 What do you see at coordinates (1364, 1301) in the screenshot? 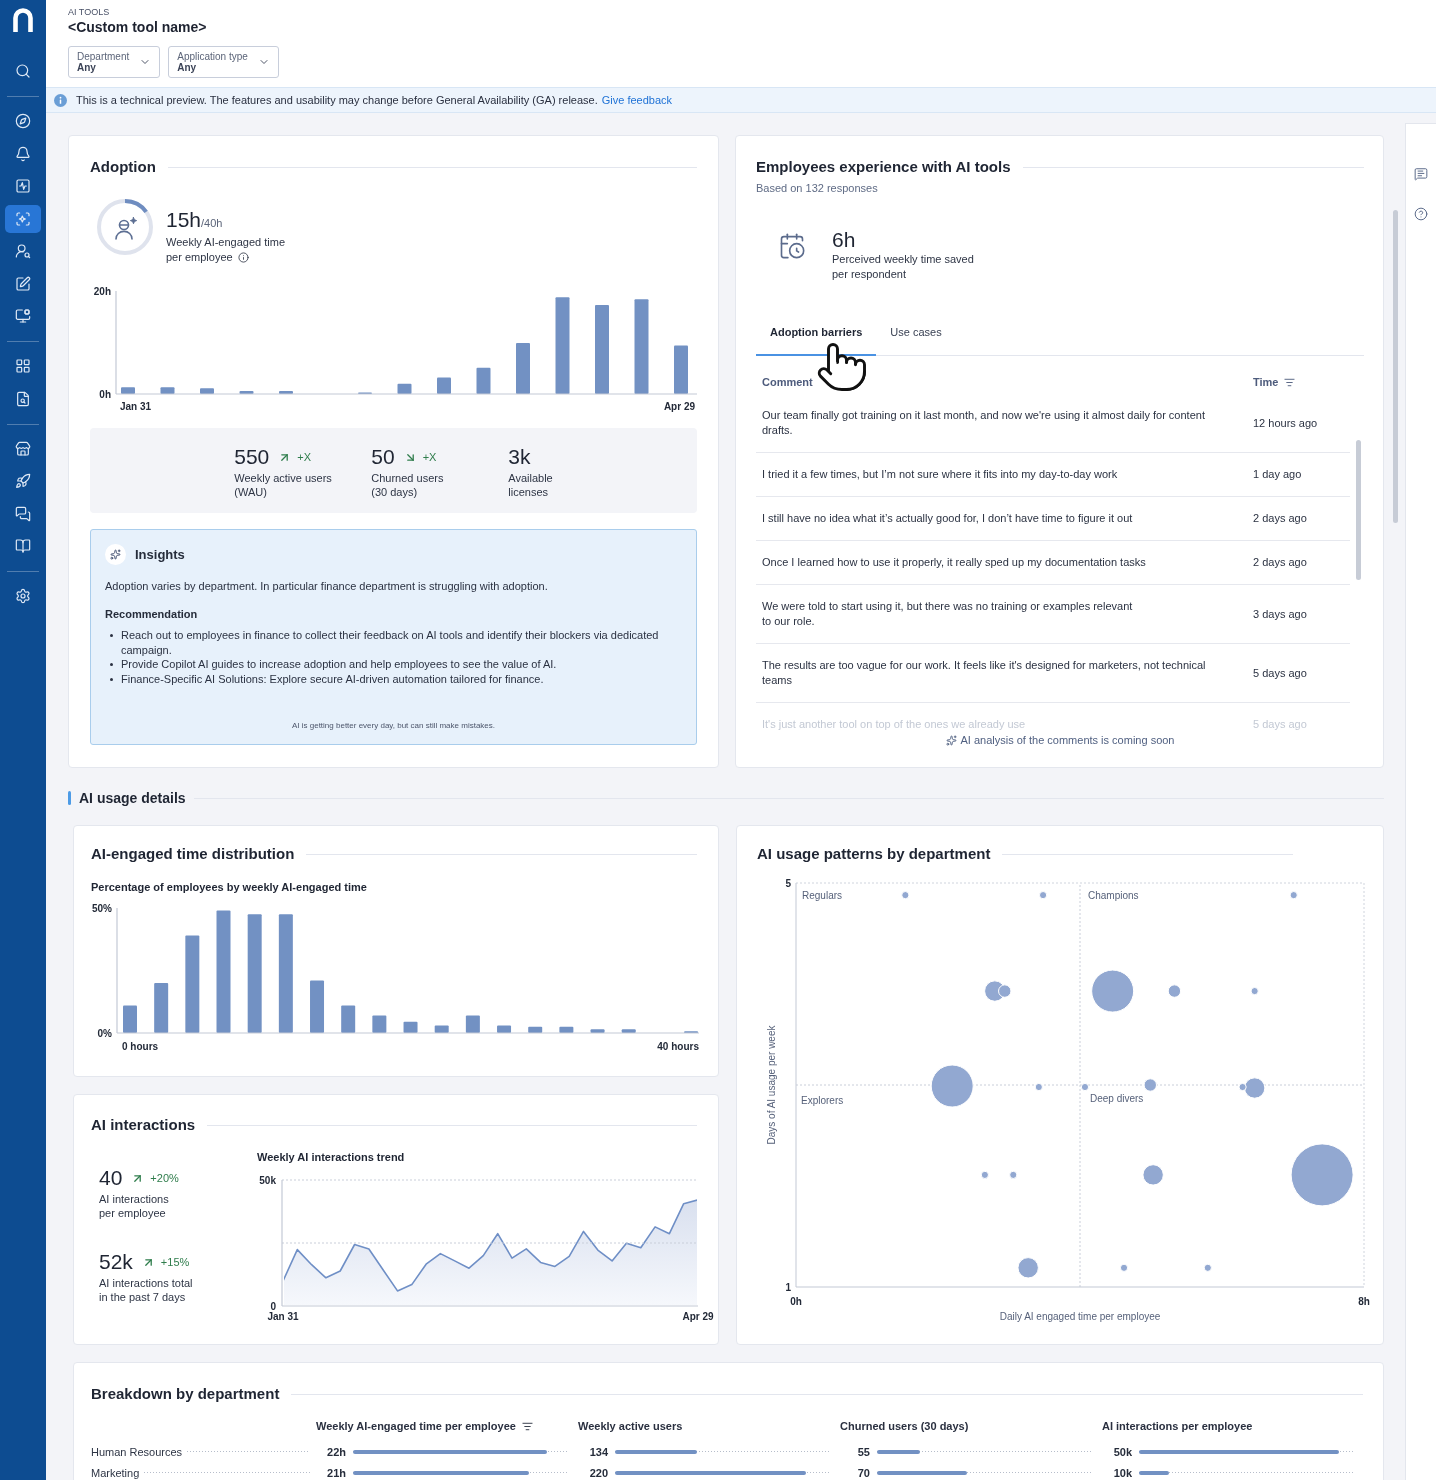
I see `x-axis-label: 8h` at bounding box center [1364, 1301].